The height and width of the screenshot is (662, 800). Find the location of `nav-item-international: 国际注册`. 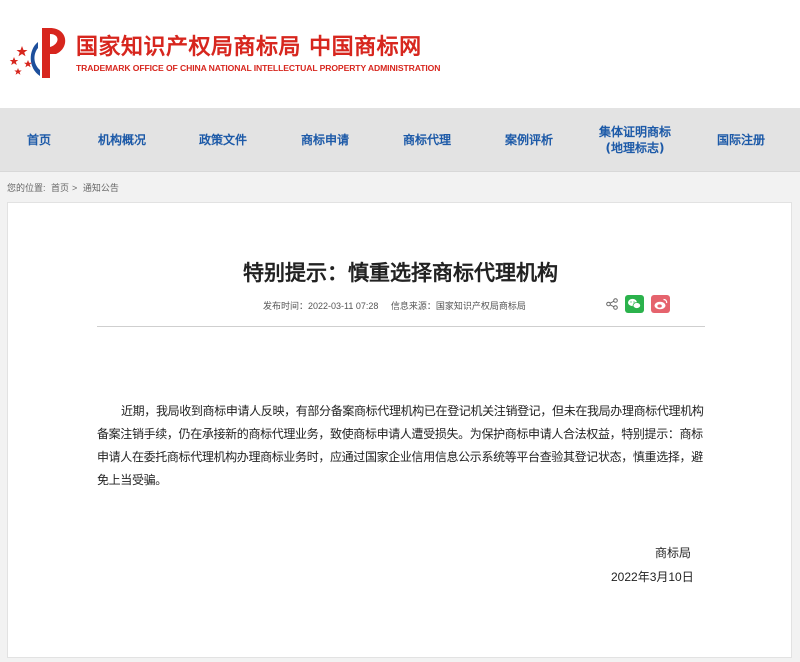

nav-item-international: 国际注册 is located at coordinates (741, 140).